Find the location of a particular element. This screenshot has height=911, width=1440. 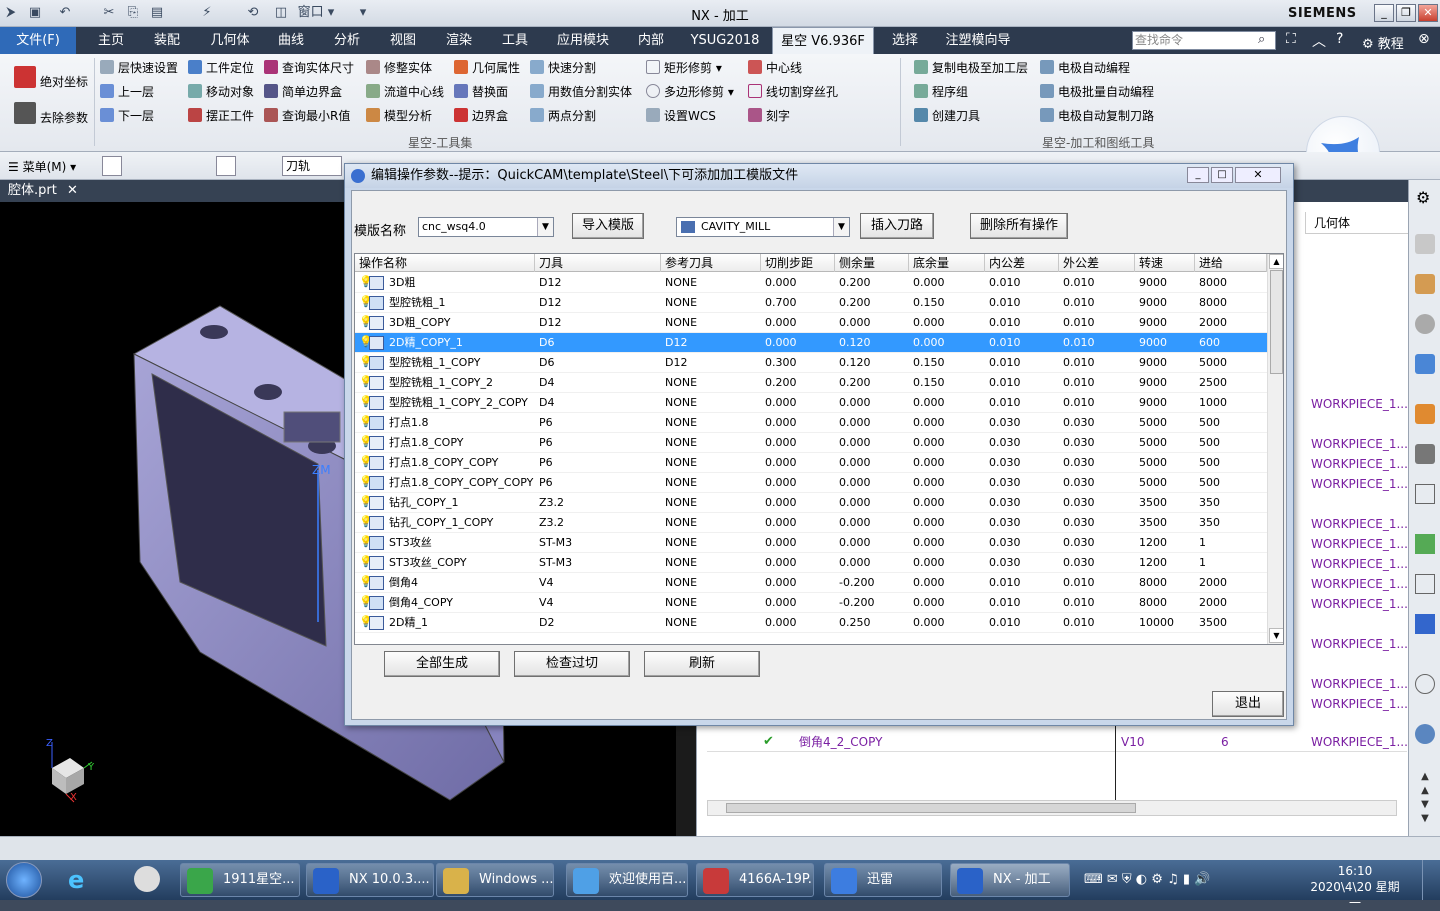

command-search-input: 查找命令 is located at coordinates (1204, 40).